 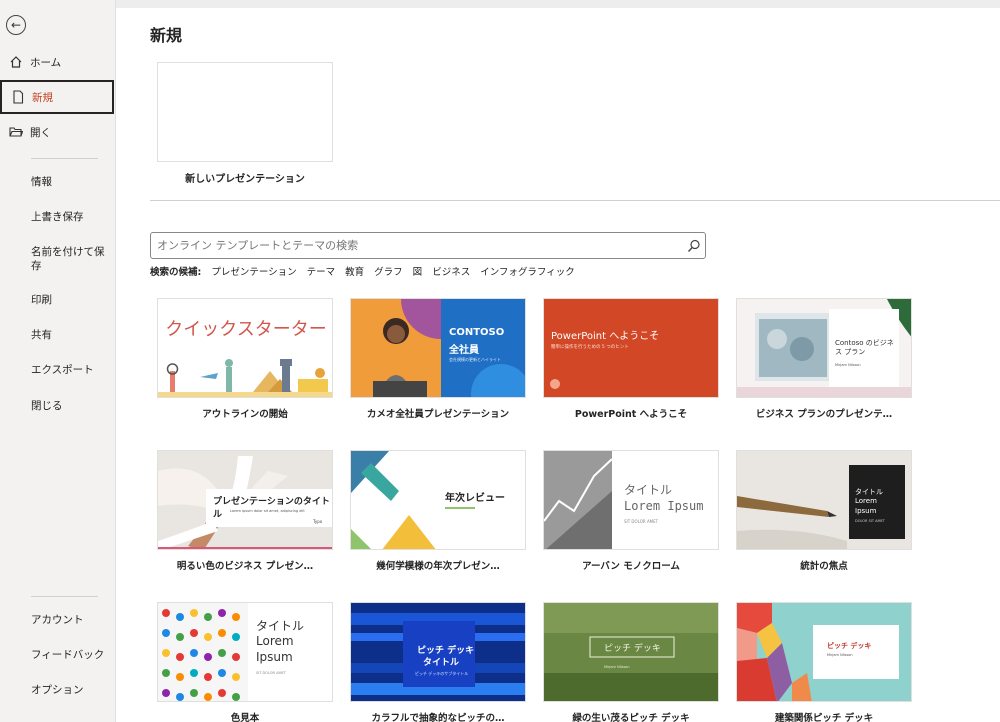 What do you see at coordinates (68, 182) in the screenshot?
I see `nav-info: 情報` at bounding box center [68, 182].